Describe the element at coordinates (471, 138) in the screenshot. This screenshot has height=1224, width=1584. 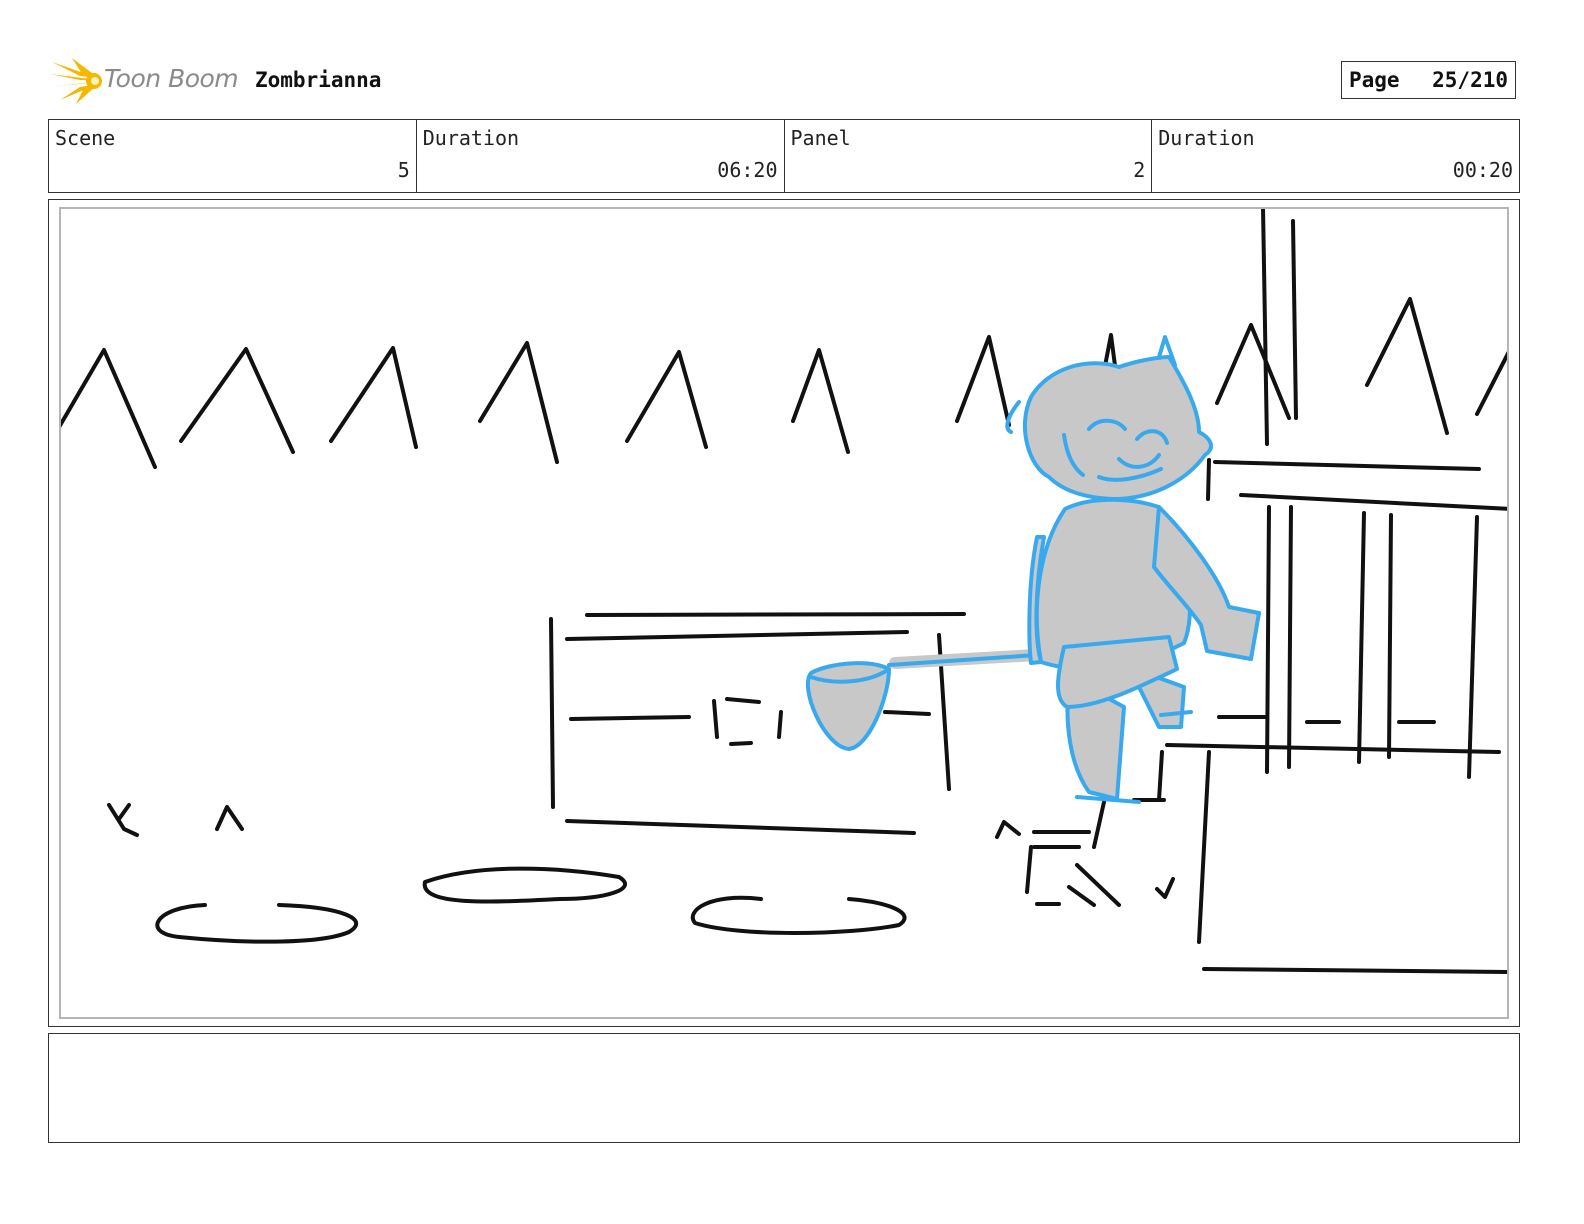
I see `scene-duration-label: Duration` at that location.